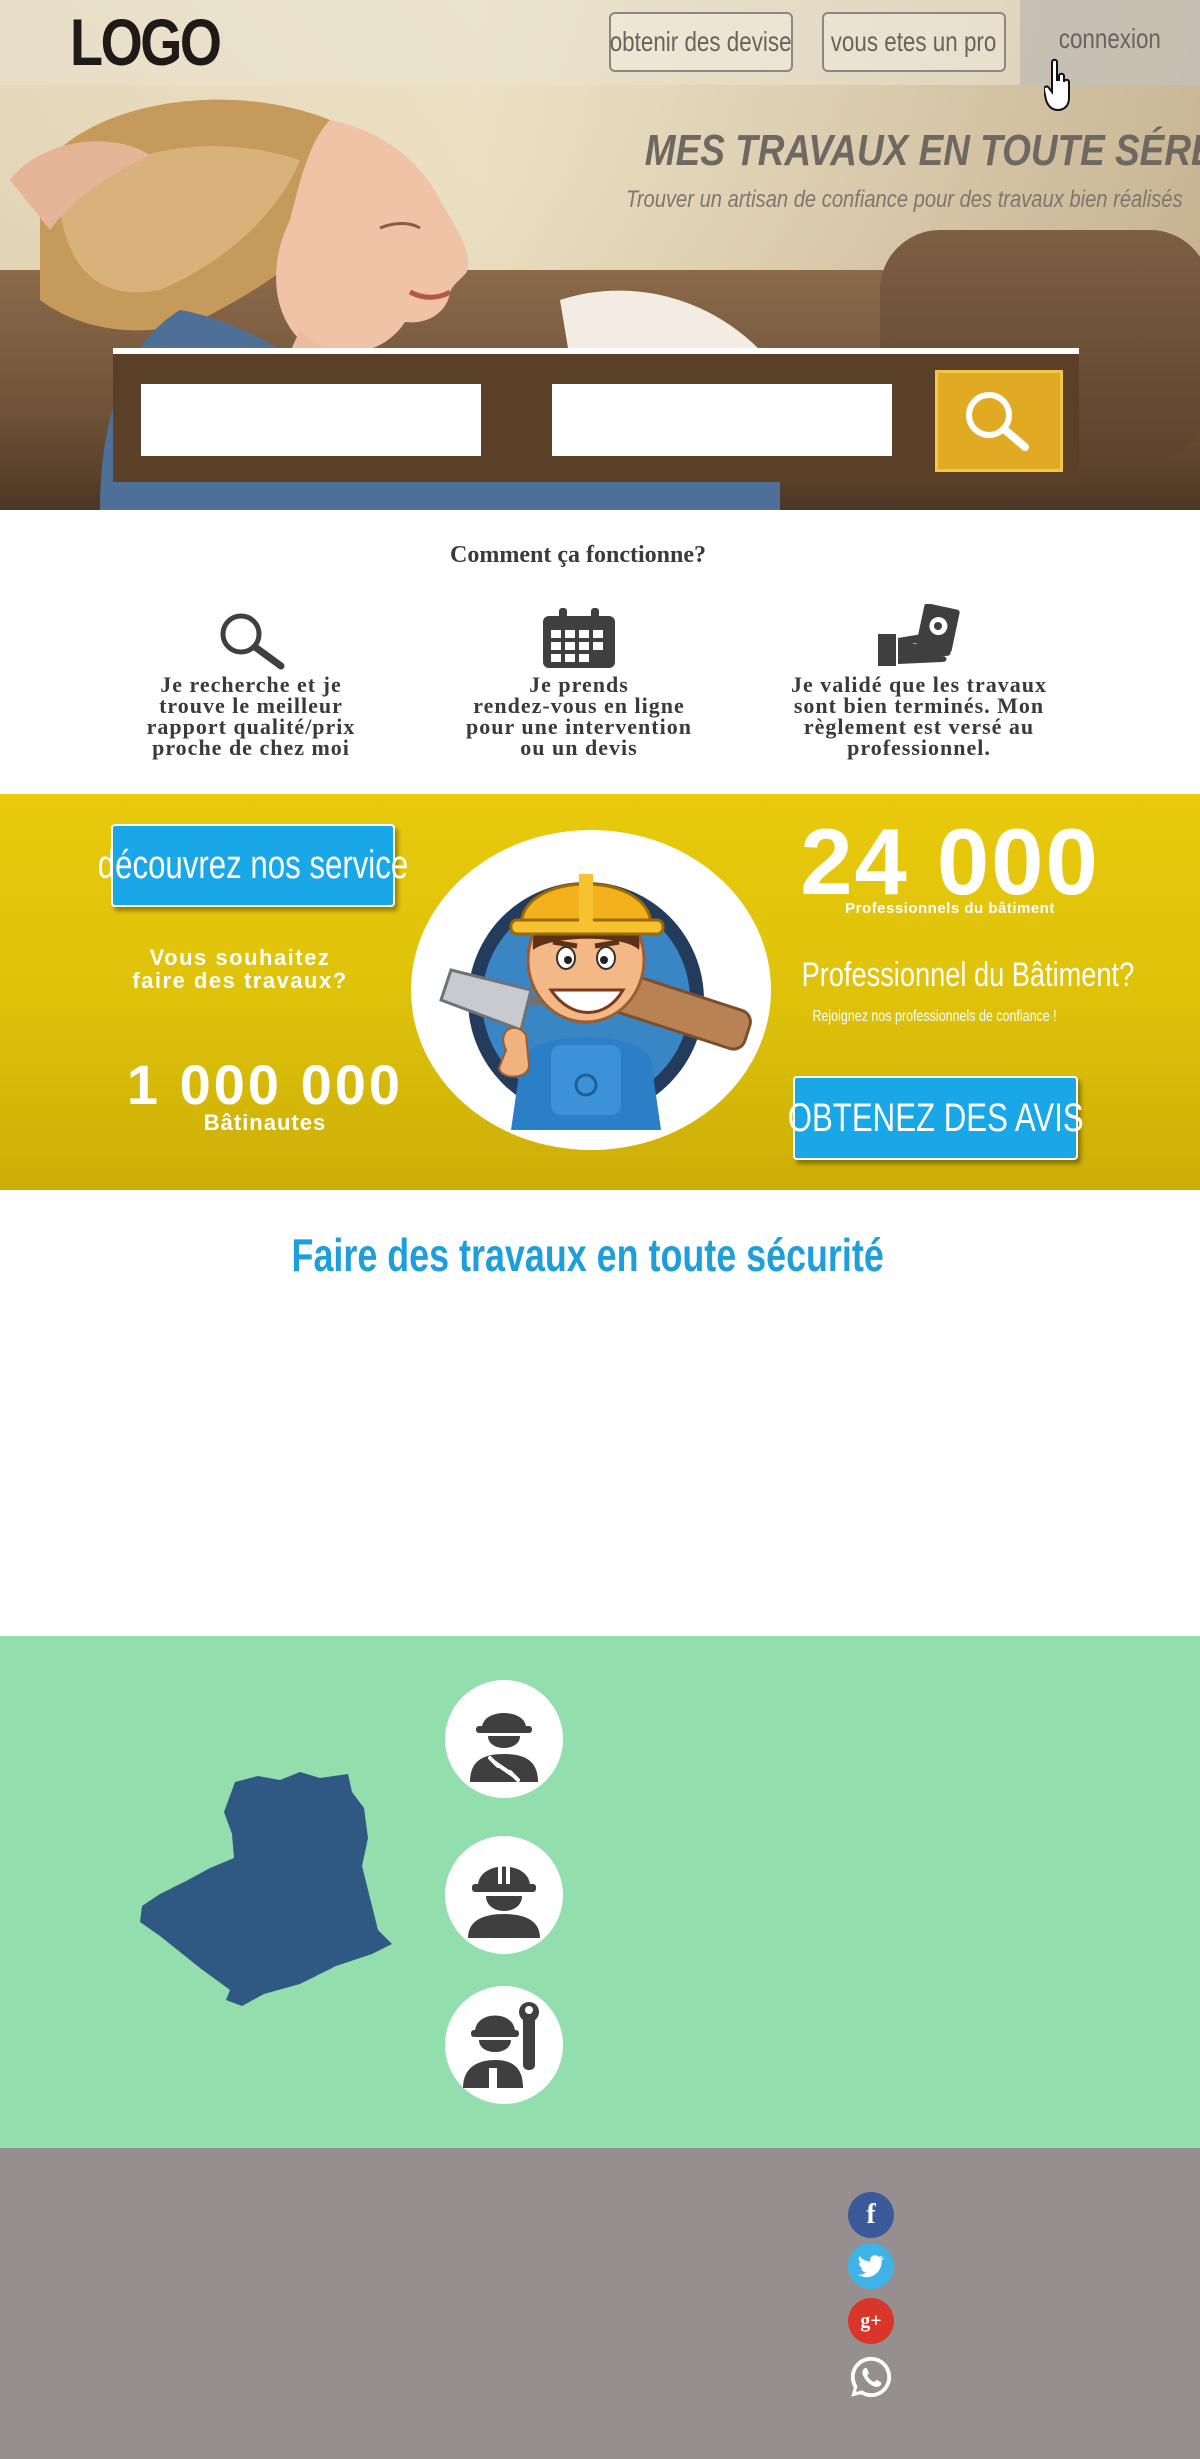 The height and width of the screenshot is (2459, 1200). I want to click on works-question: Vous souhaitez faire des travaux?, so click(240, 969).